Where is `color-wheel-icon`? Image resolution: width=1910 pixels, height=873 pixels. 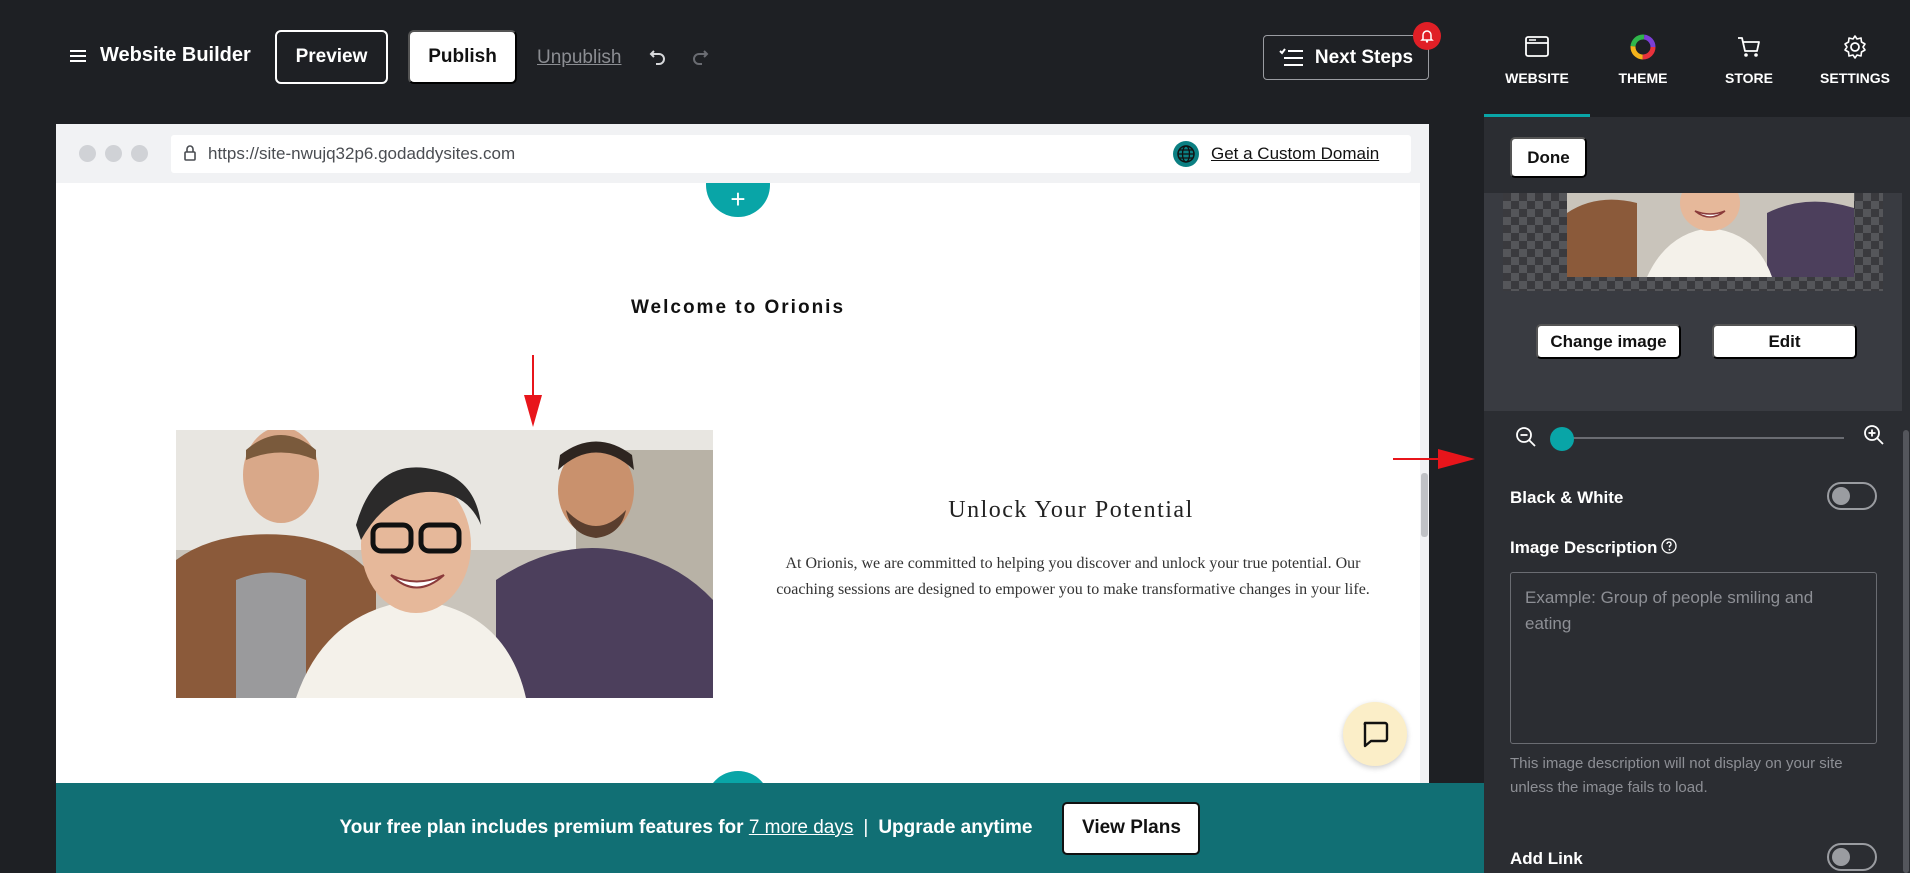
color-wheel-icon is located at coordinates (1643, 47).